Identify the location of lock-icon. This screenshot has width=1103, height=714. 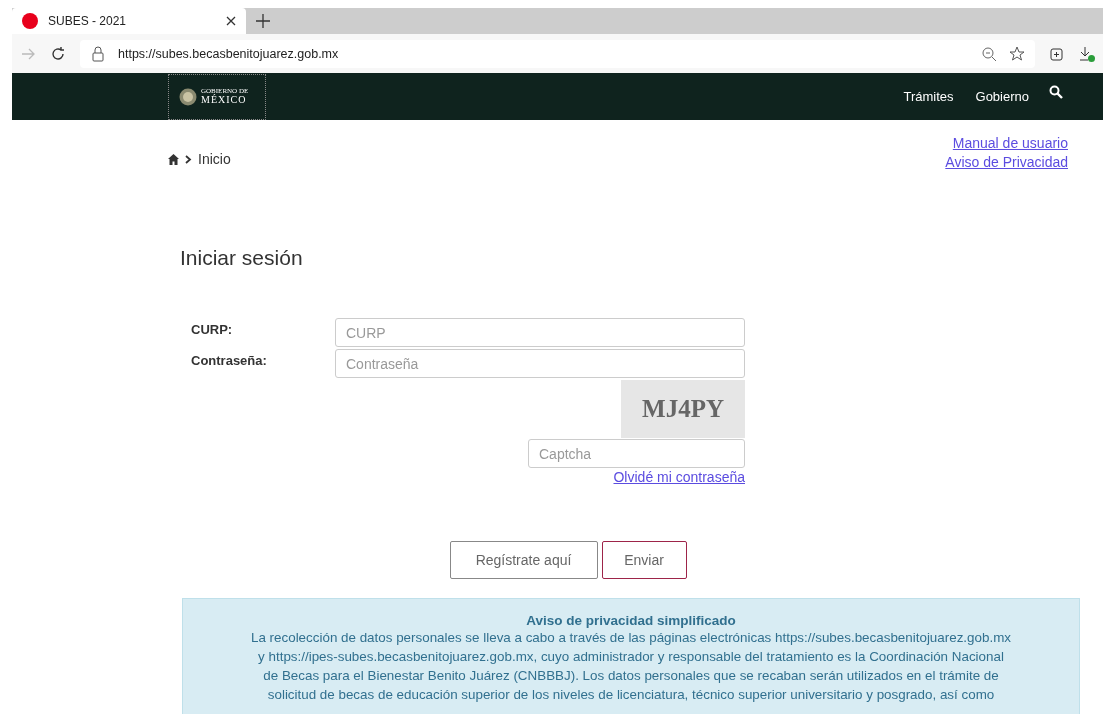
(98, 53).